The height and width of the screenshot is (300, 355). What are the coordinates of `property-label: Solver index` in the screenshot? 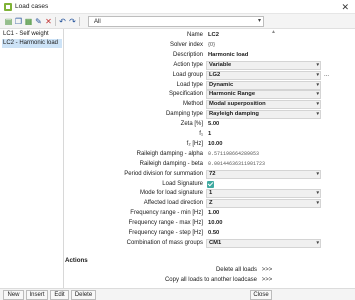 It's located at (186, 44).